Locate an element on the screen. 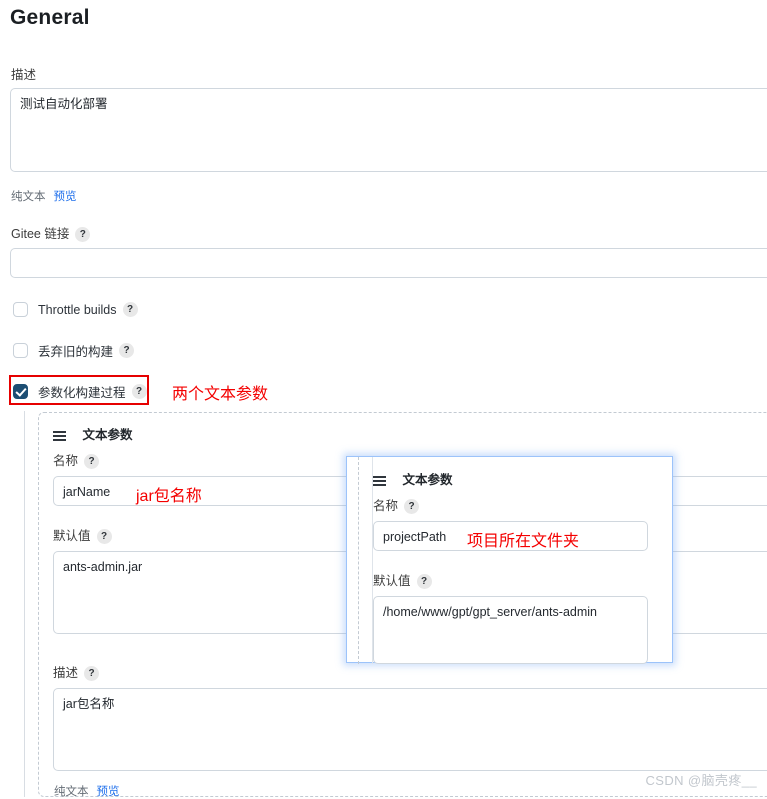 This screenshot has height=799, width=767. help-icon-discard-old-builds: ? is located at coordinates (127, 350).